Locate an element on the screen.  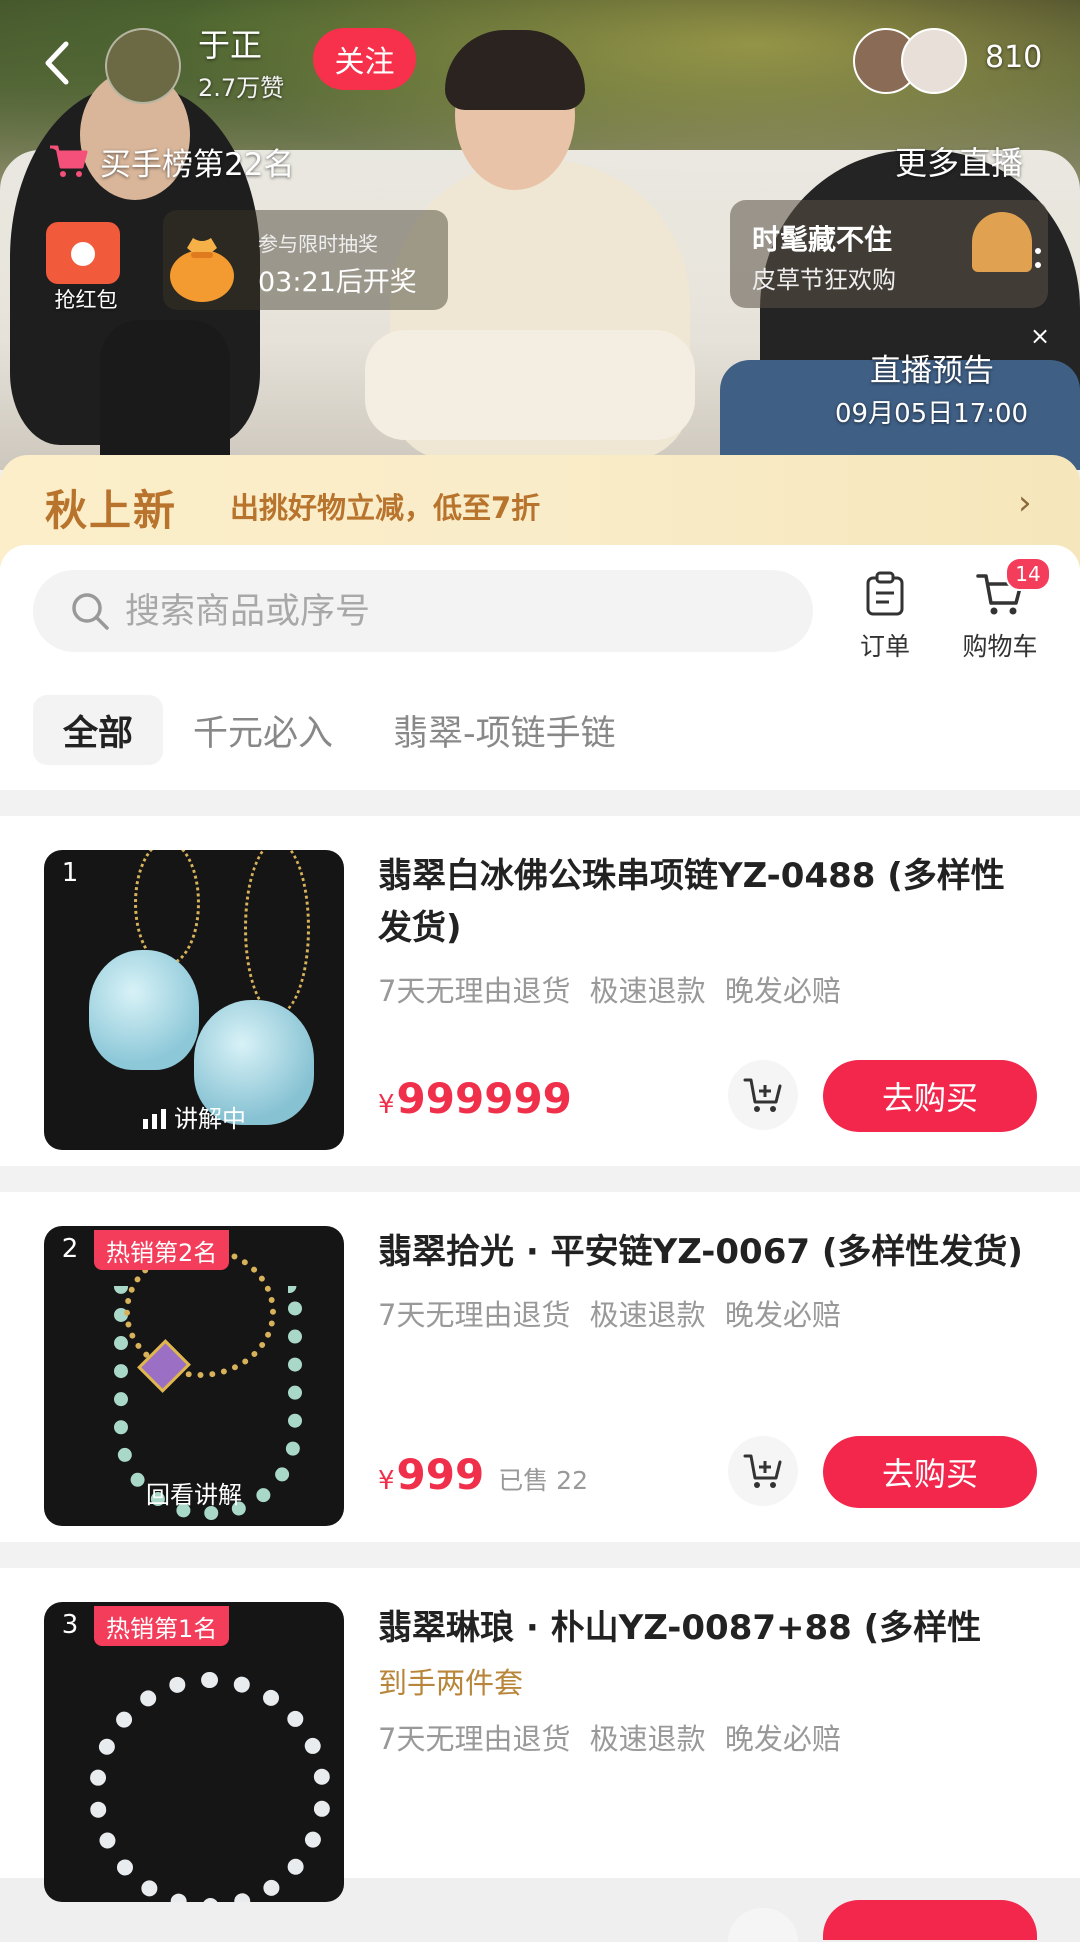
product-price: ¥ 999 已售 22 is located at coordinates (483, 1474).